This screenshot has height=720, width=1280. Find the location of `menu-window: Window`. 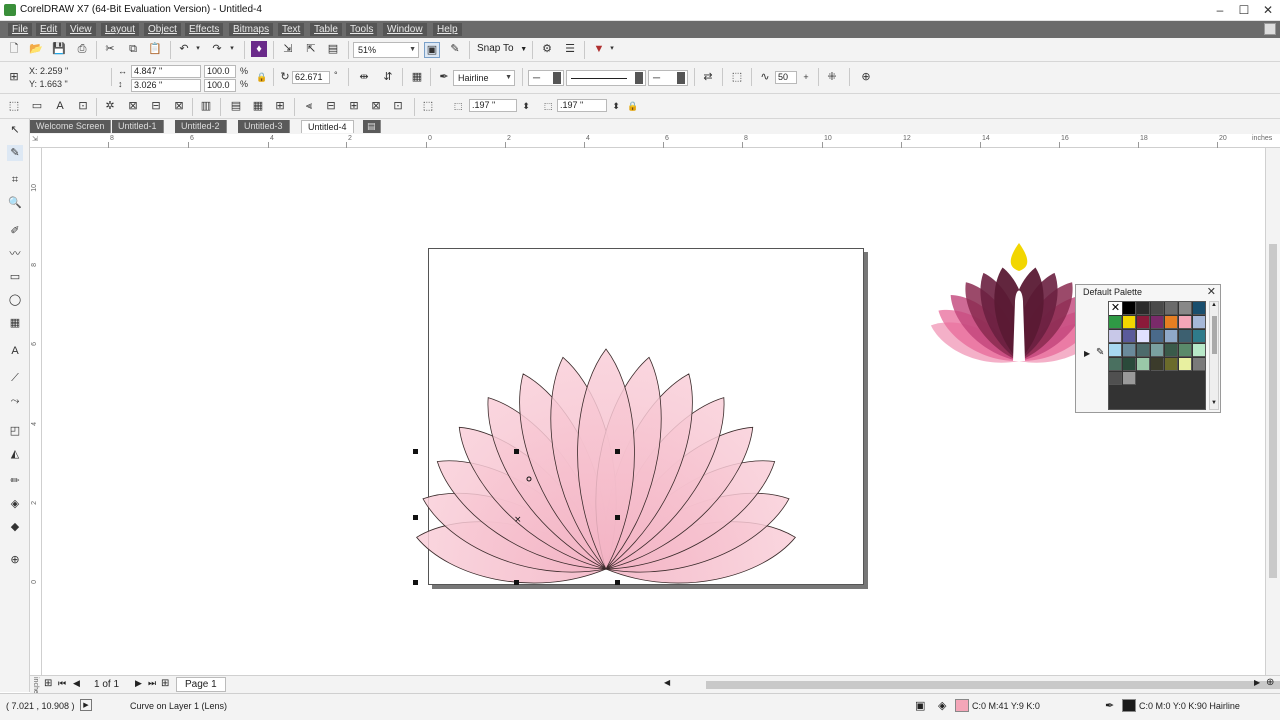

menu-window: Window is located at coordinates (405, 29).